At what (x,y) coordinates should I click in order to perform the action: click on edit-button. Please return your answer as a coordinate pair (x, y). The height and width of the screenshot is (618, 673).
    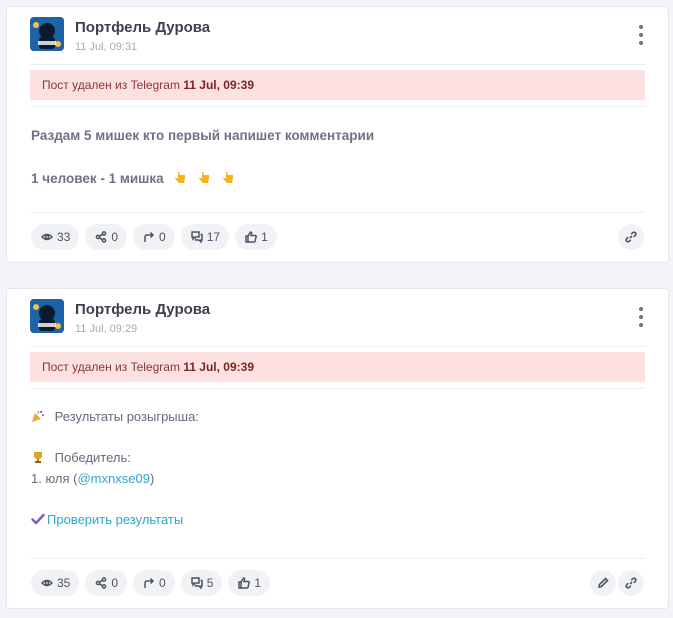
    Looking at the image, I should click on (603, 583).